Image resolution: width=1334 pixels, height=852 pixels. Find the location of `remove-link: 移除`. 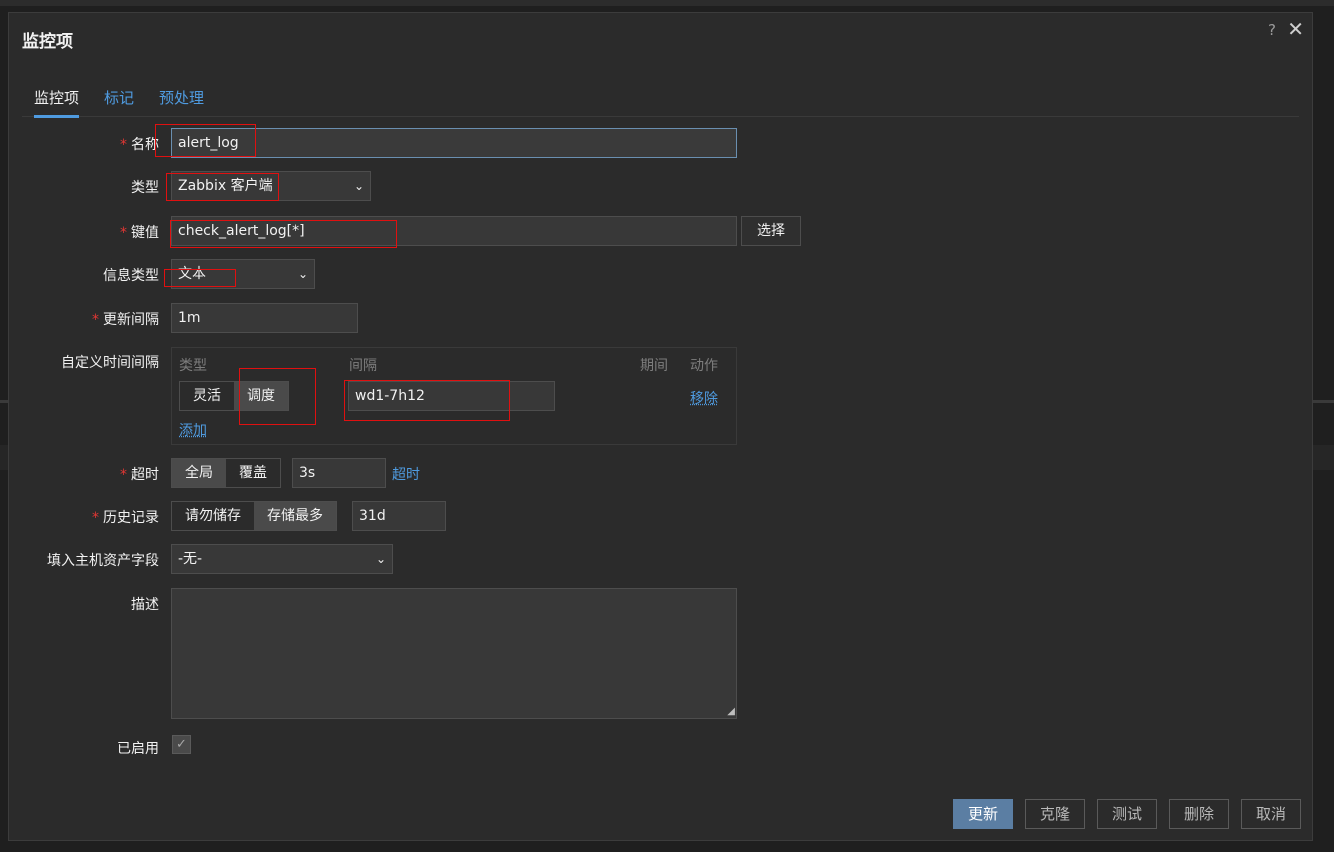

remove-link: 移除 is located at coordinates (704, 398).